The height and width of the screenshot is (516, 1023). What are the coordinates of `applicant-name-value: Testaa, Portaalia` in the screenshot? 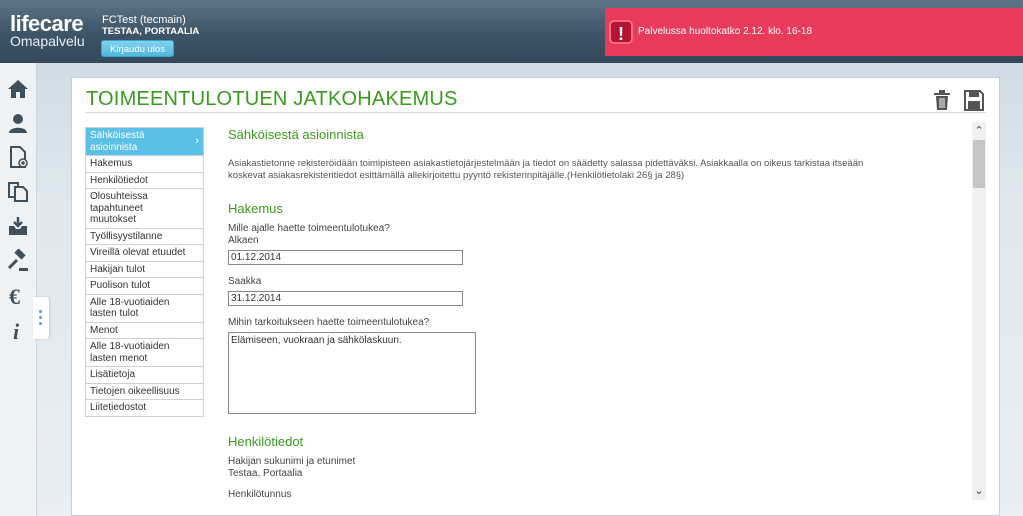 It's located at (265, 473).